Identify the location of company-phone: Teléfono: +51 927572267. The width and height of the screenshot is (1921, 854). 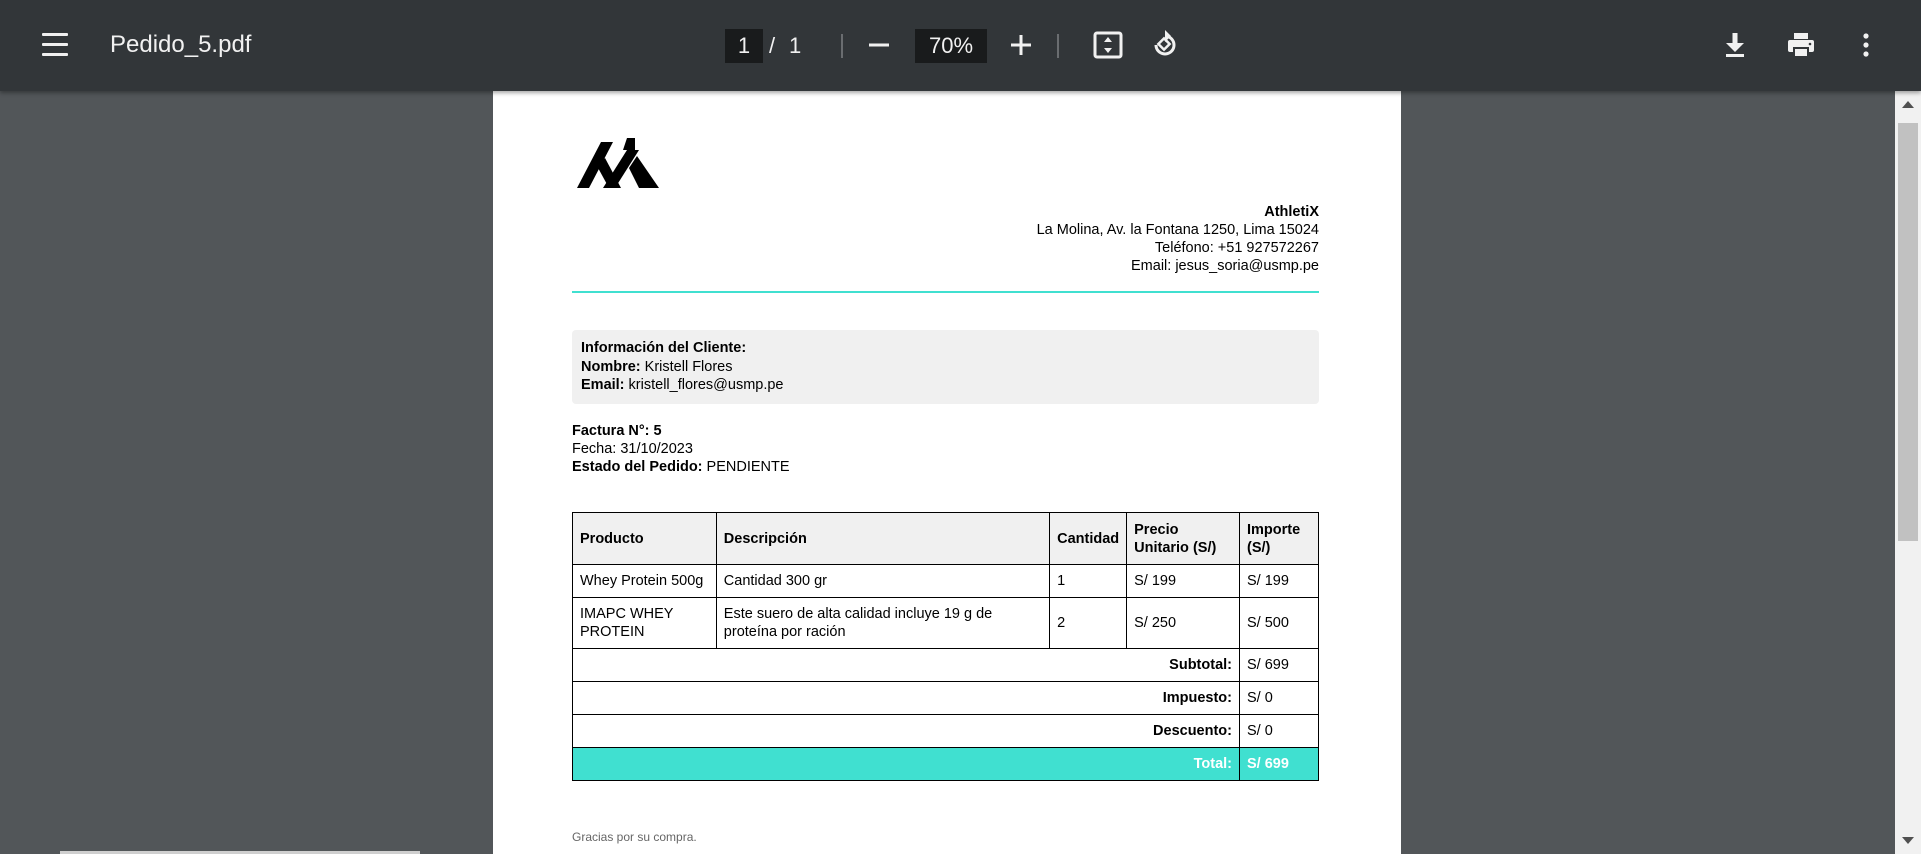
(1236, 248).